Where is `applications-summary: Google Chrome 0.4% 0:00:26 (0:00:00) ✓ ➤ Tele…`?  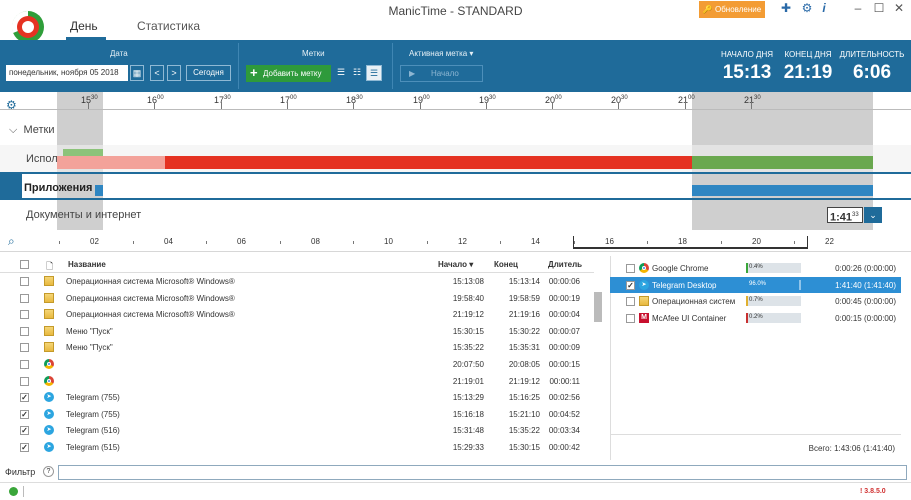 applications-summary: Google Chrome 0.4% 0:00:26 (0:00:00) ✓ ➤ Tele… is located at coordinates (760, 358).